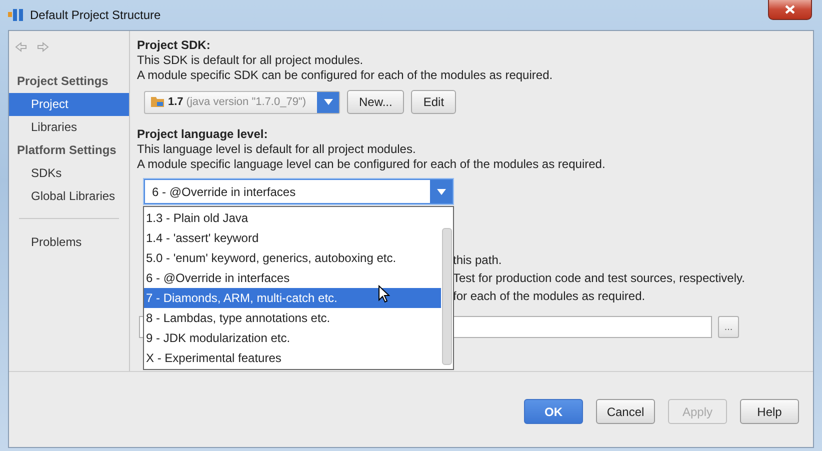 Image resolution: width=822 pixels, height=451 pixels. Describe the element at coordinates (203, 134) in the screenshot. I see `section-heading: Project language level:` at that location.